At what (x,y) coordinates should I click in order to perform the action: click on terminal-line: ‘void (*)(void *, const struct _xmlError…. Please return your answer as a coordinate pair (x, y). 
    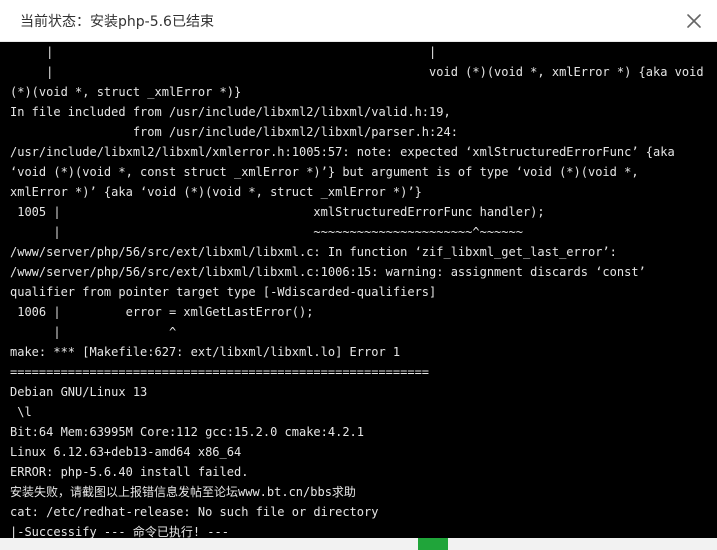
    Looking at the image, I should click on (324, 172).